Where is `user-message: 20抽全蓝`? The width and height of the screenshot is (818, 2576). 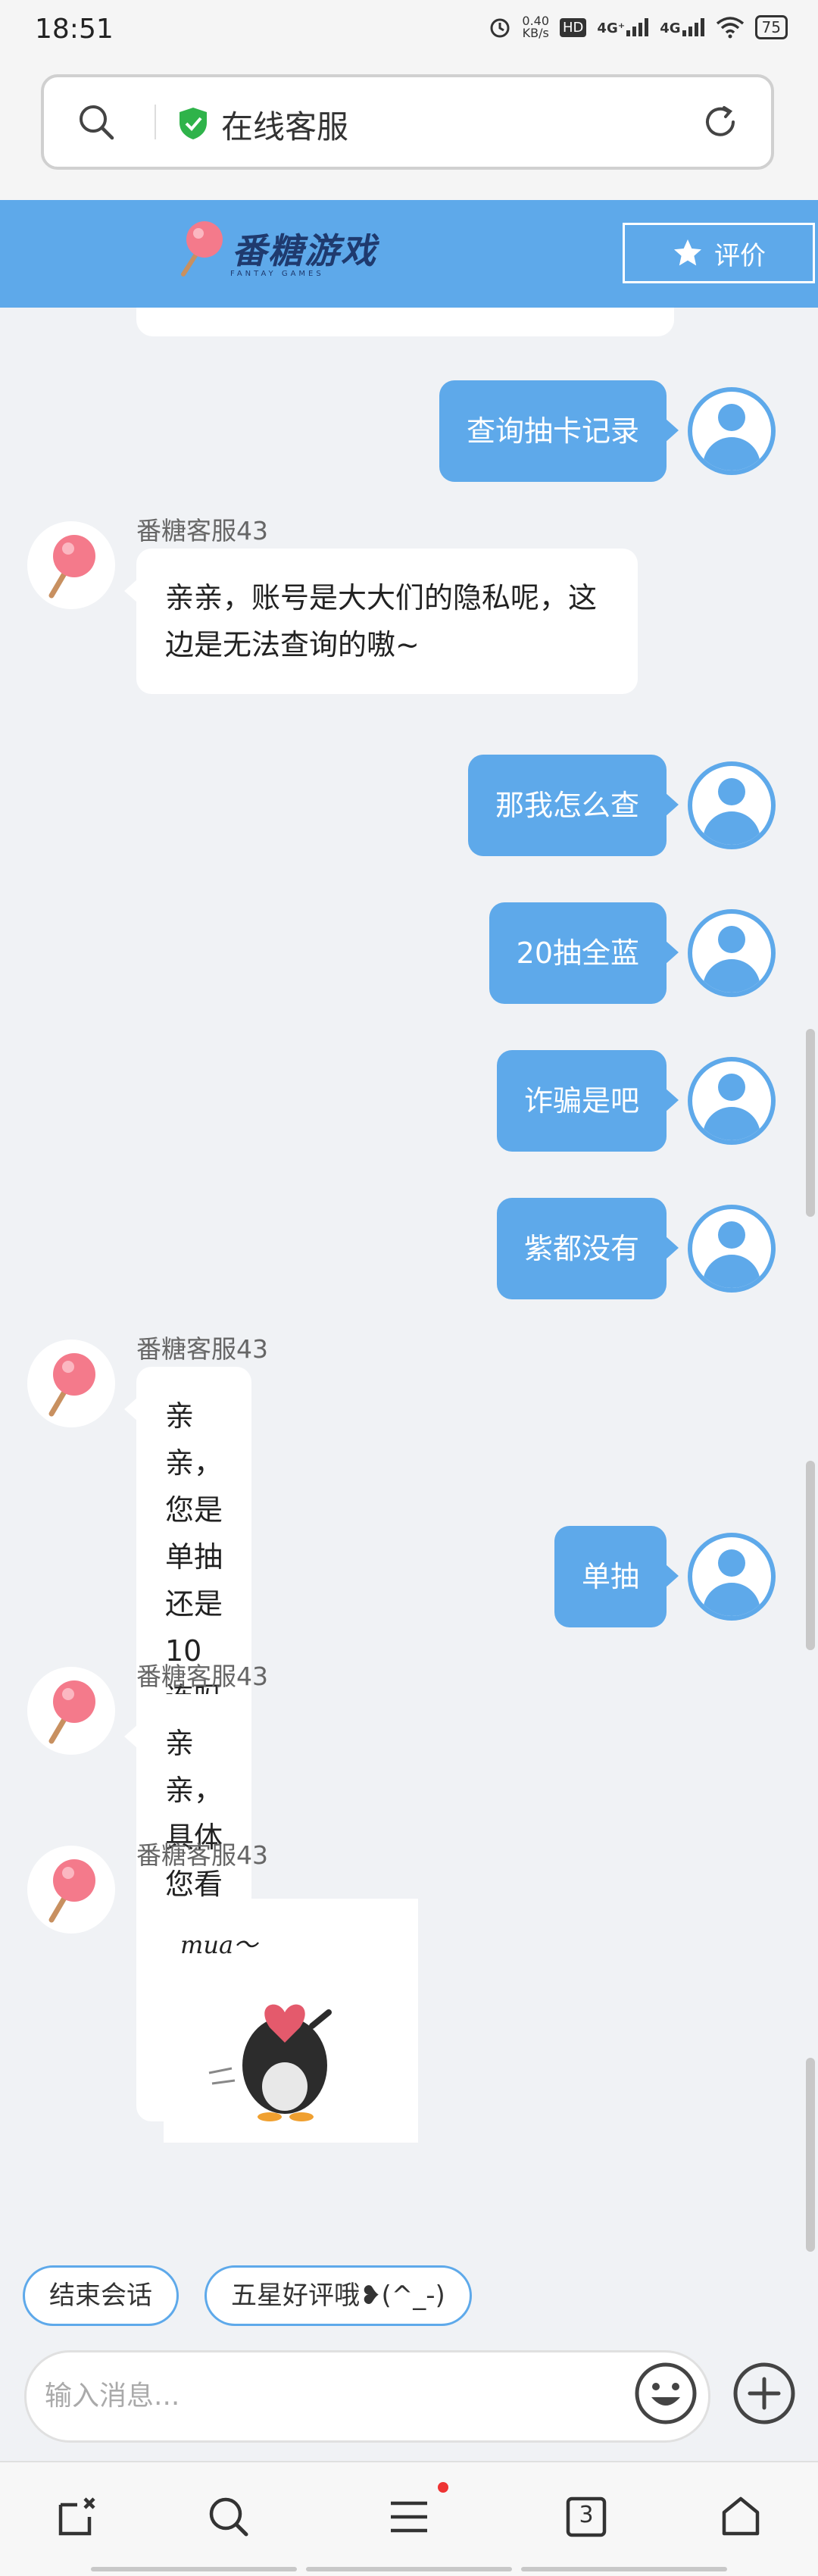 user-message: 20抽全蓝 is located at coordinates (632, 953).